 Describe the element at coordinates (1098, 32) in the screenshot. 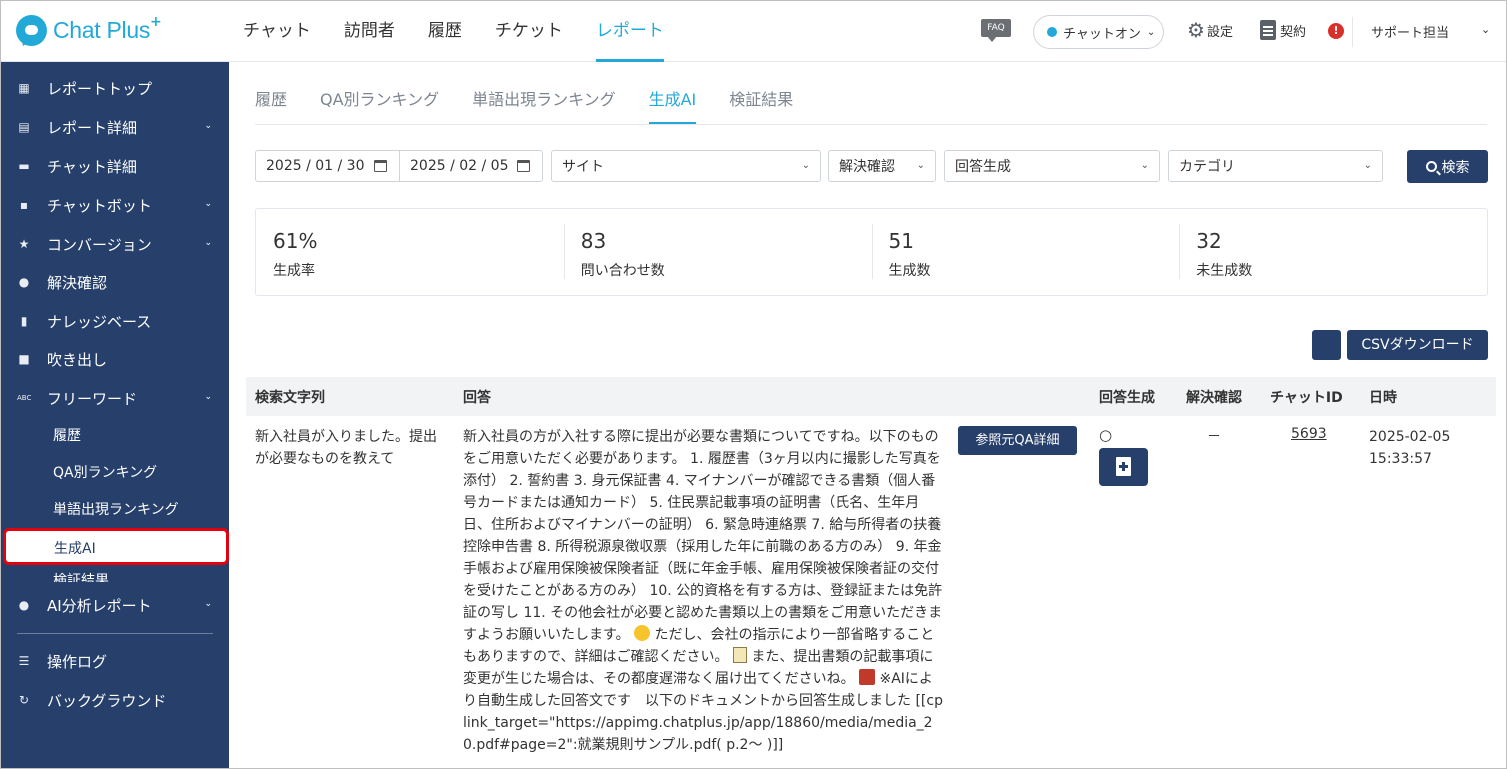

I see `chat-status-dropdown: チャットオン ⌄` at that location.